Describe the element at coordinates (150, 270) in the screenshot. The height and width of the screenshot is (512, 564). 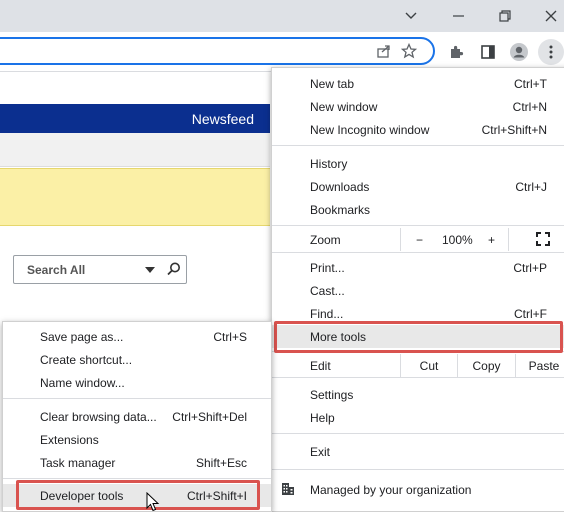
I see `chevron-down-icon` at that location.